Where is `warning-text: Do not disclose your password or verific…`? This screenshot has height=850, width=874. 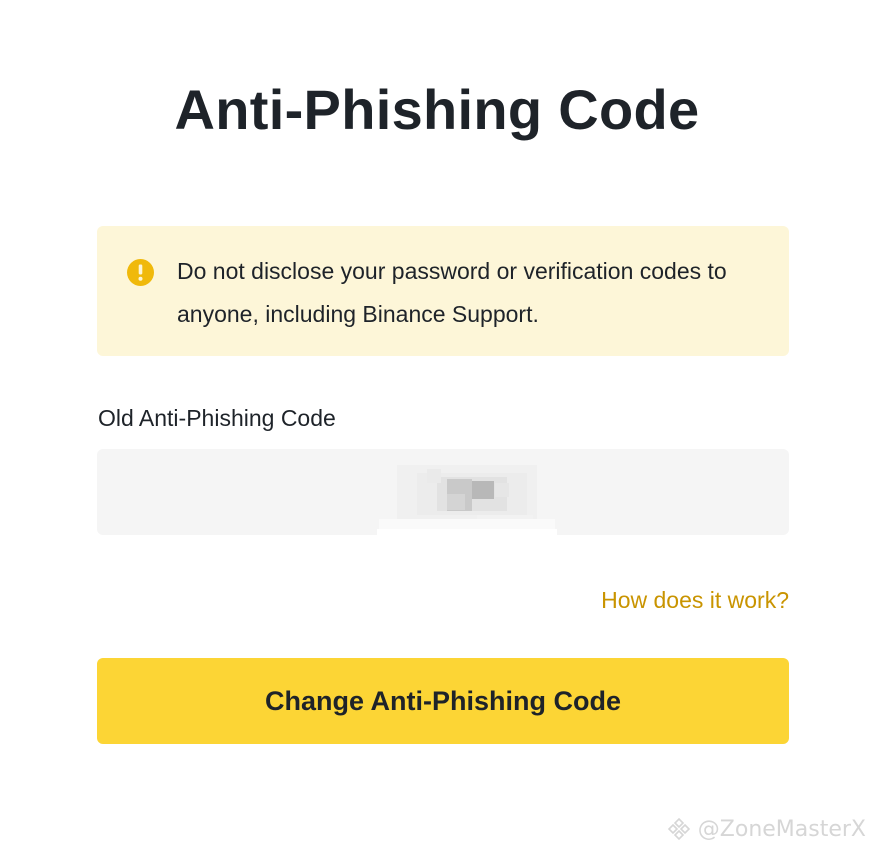 warning-text: Do not disclose your password or verific… is located at coordinates (452, 292).